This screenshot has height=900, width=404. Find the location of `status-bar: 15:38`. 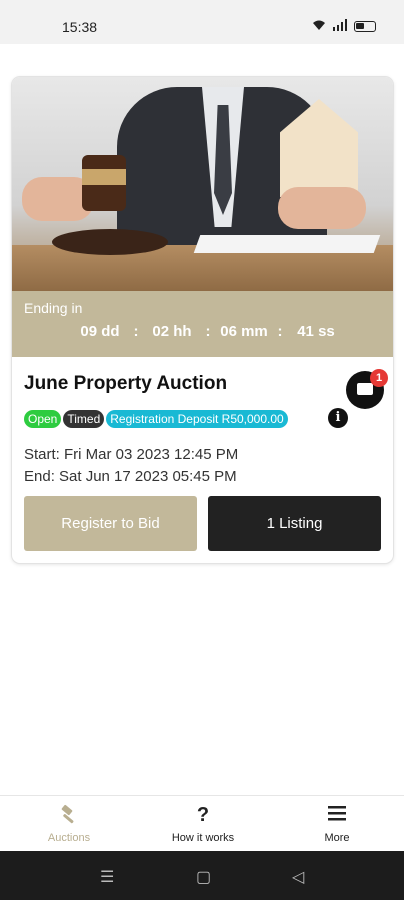

status-bar: 15:38 is located at coordinates (202, 22).